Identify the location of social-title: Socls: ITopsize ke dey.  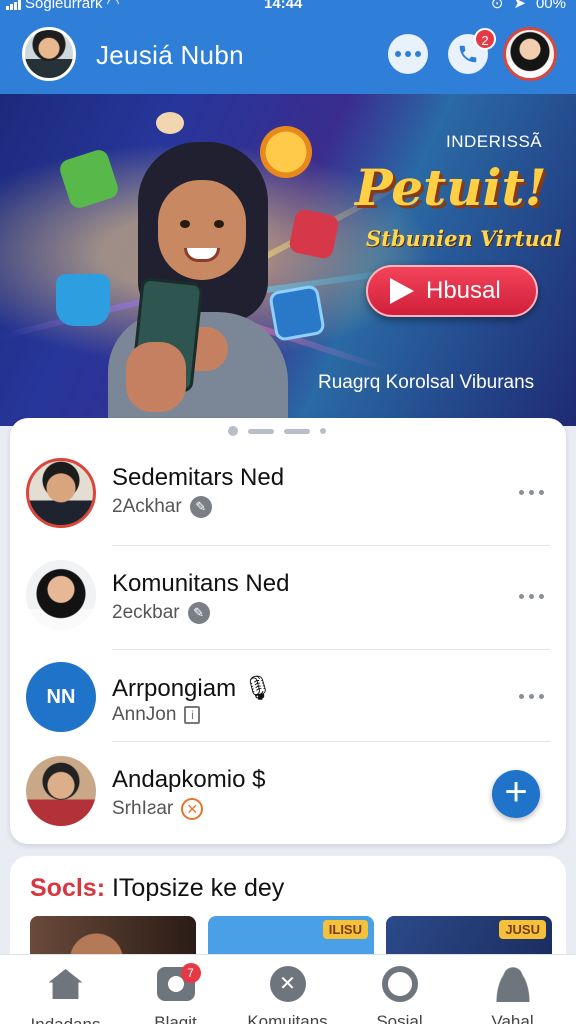
(157, 888).